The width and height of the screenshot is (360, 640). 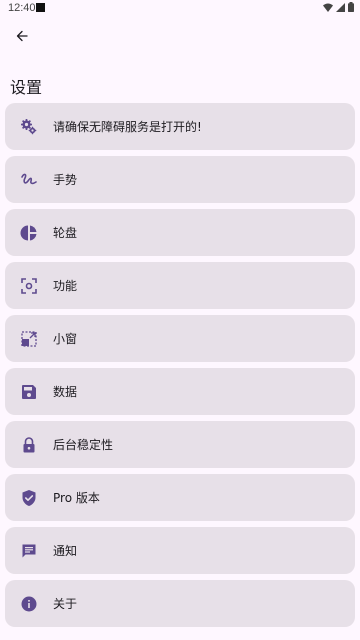 I want to click on notification-icon, so click(x=40, y=7).